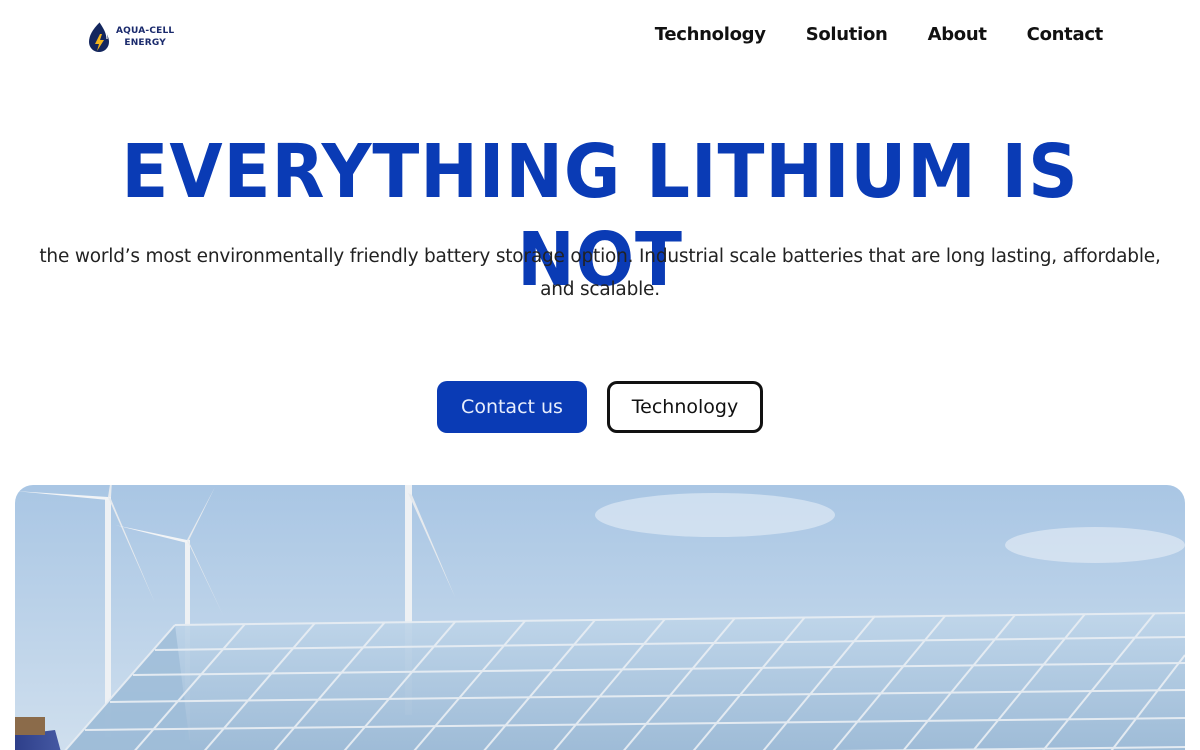 Image resolution: width=1200 pixels, height=750 pixels. Describe the element at coordinates (957, 34) in the screenshot. I see `nav-link-about: About` at that location.